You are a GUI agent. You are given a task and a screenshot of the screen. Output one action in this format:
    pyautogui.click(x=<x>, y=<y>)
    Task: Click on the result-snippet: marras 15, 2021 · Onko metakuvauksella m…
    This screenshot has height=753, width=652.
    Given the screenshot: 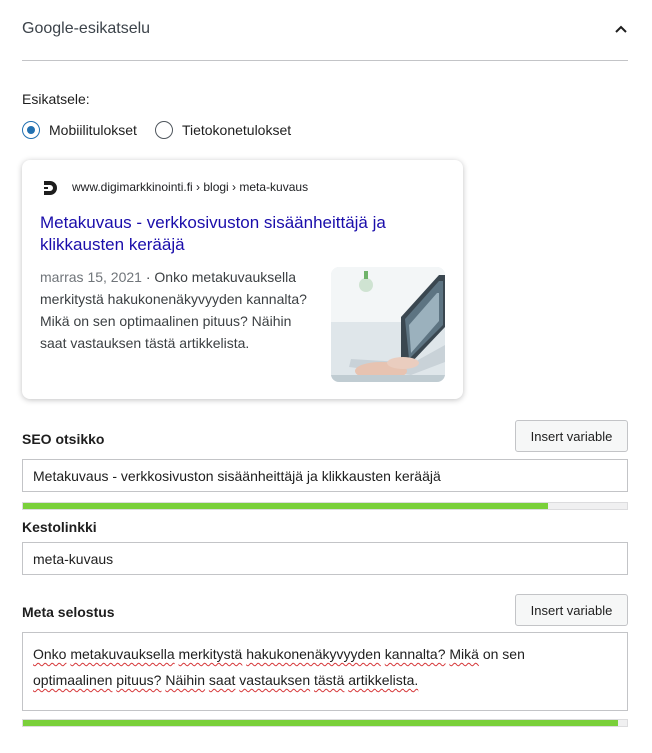 What is the action you would take?
    pyautogui.click(x=178, y=310)
    